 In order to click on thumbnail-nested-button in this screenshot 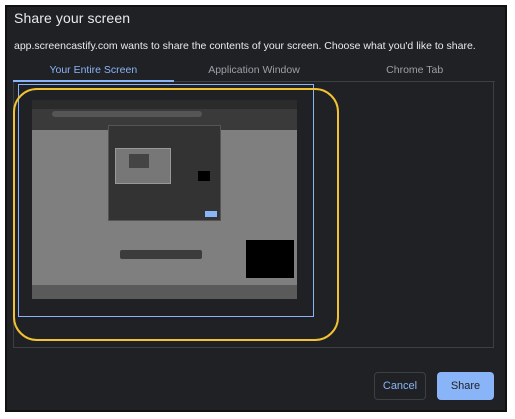, I will do `click(211, 214)`.